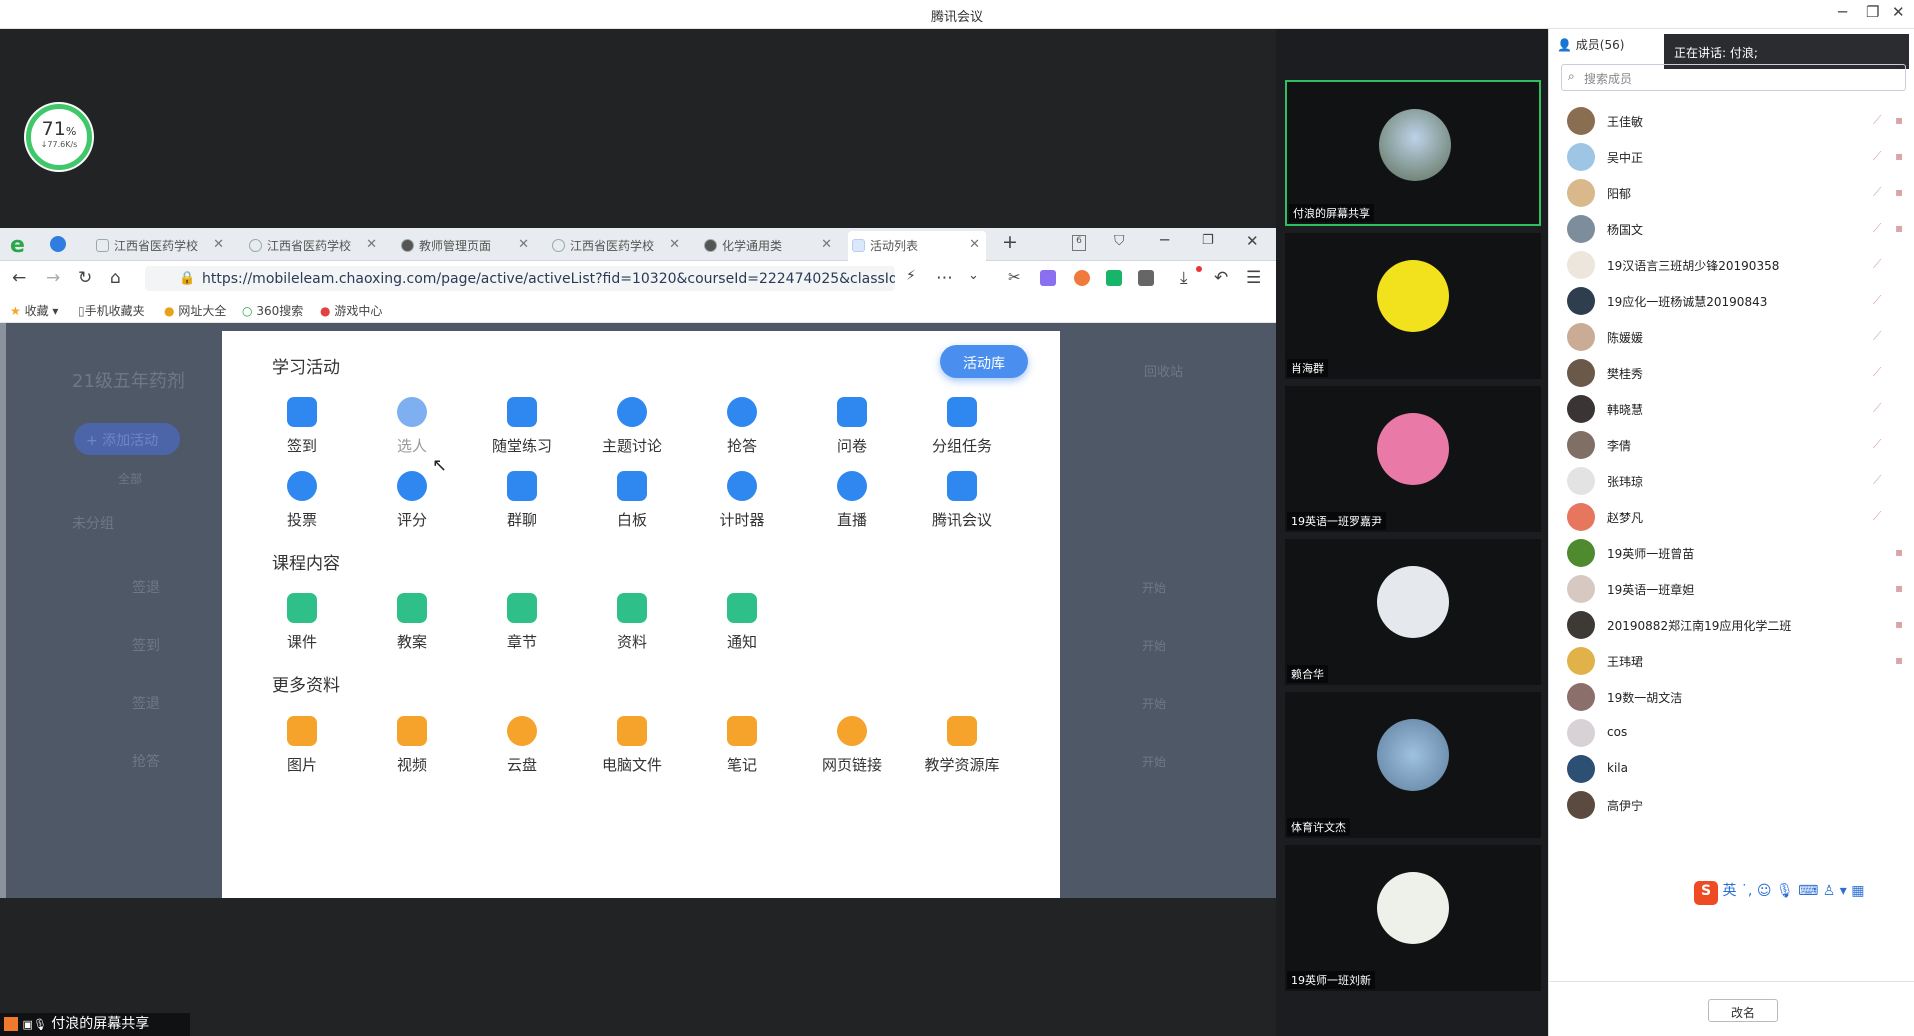  What do you see at coordinates (1737, 553) in the screenshot?
I see `member-row: 19英师一班曾苗 ▪` at bounding box center [1737, 553].